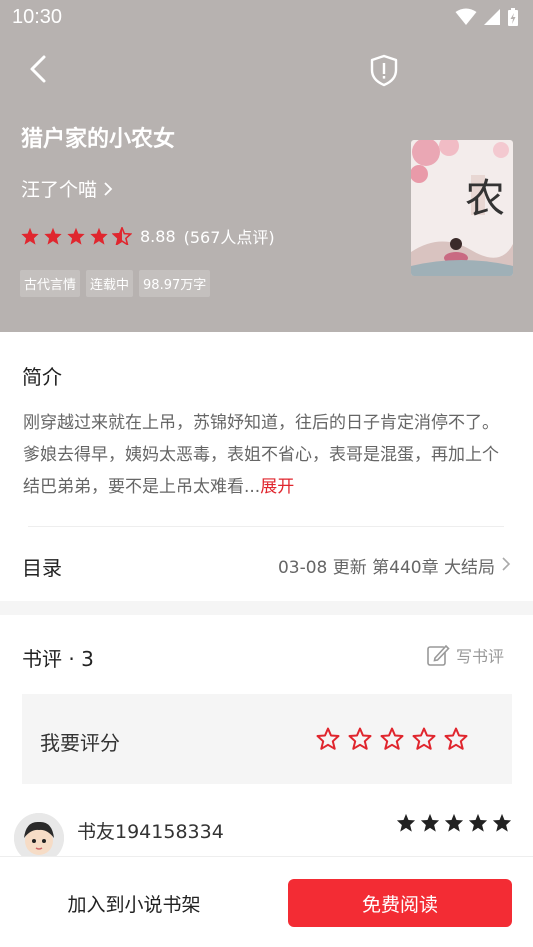  Describe the element at coordinates (98, 139) in the screenshot. I see `book-title: 猎户家的小农女` at that location.